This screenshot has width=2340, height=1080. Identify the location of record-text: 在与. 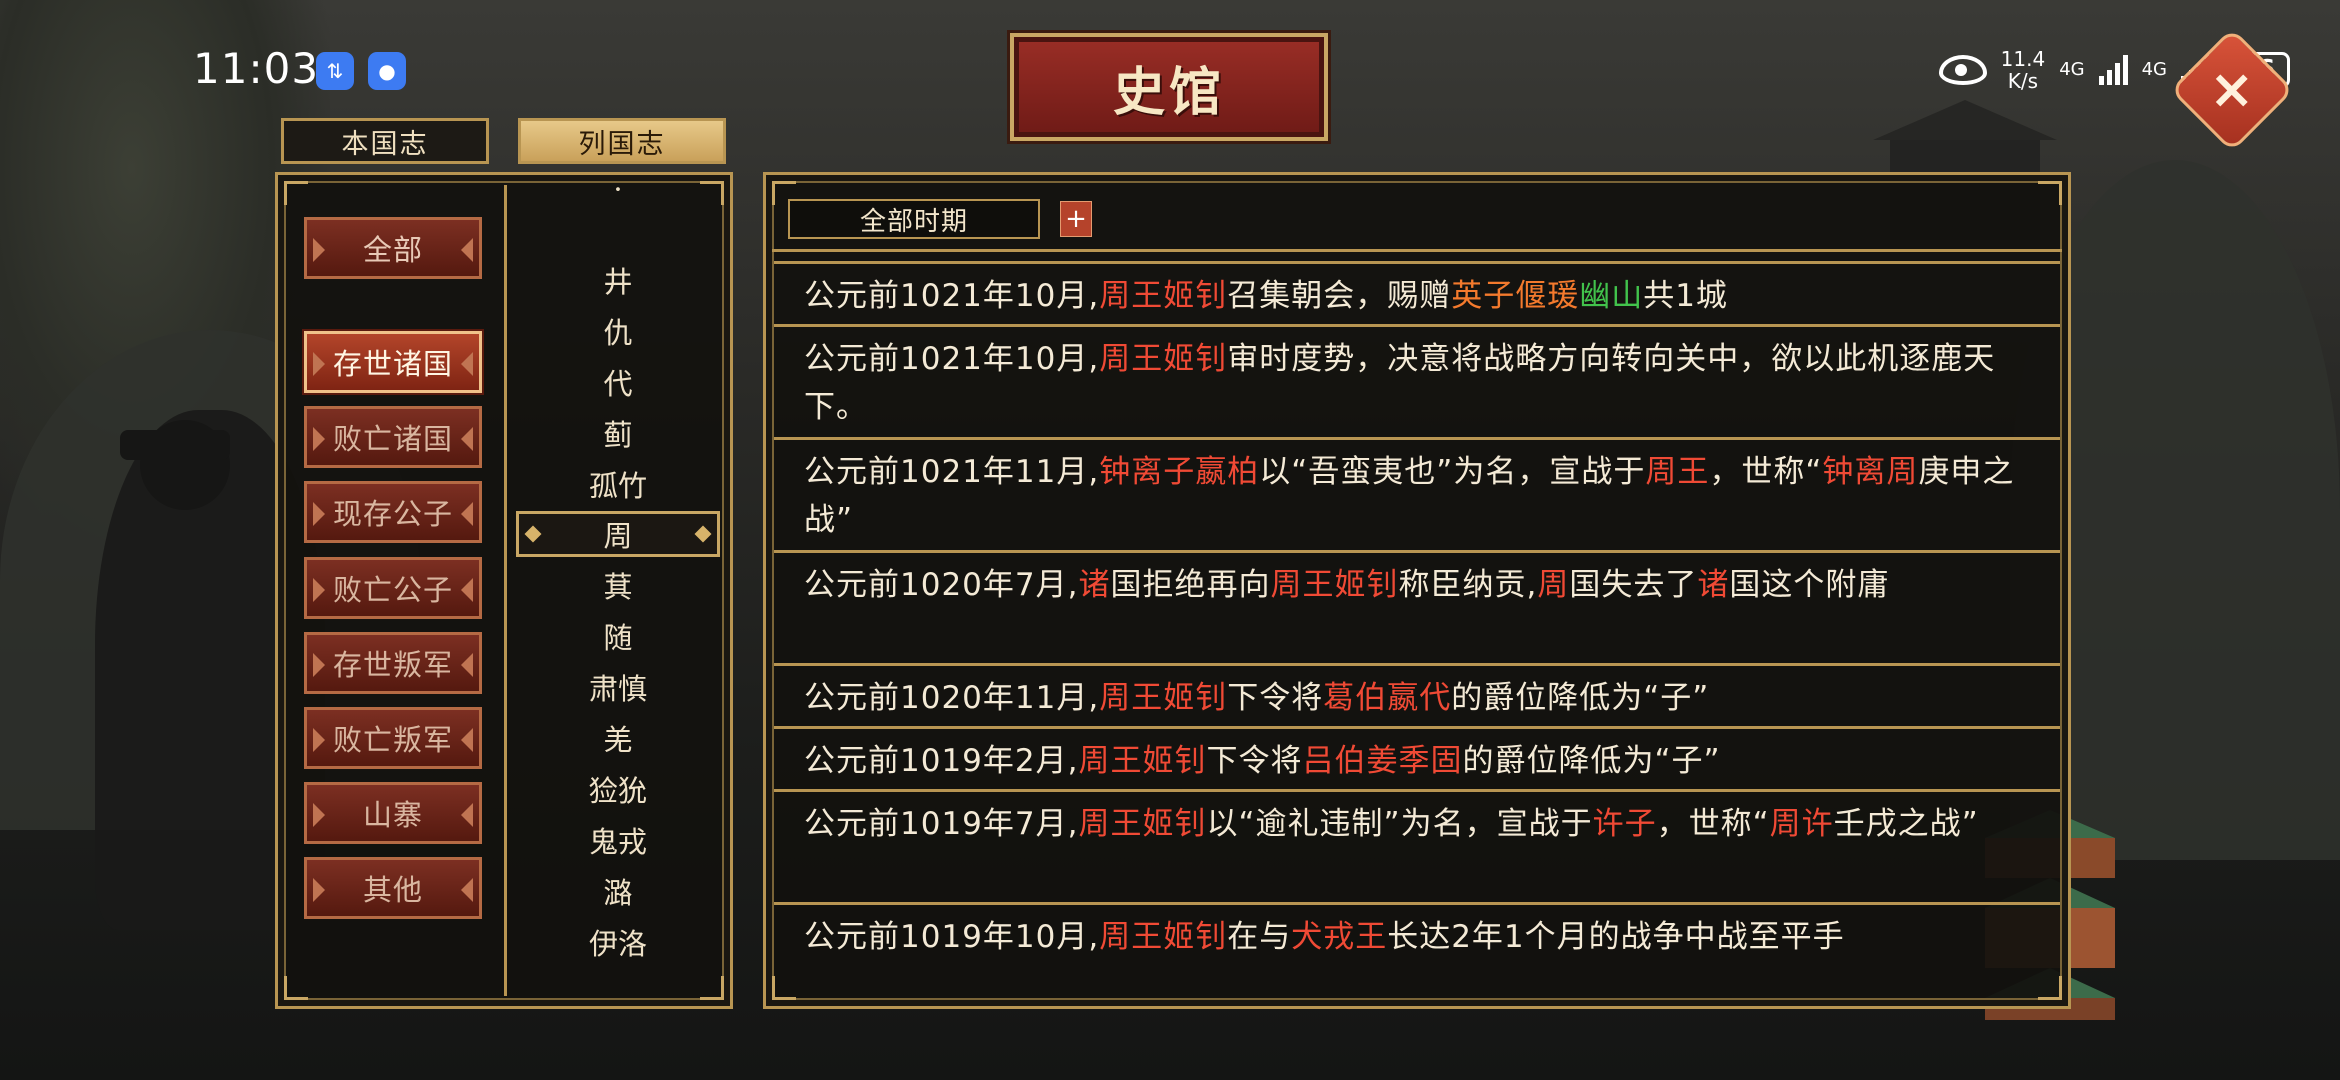
(1259, 937).